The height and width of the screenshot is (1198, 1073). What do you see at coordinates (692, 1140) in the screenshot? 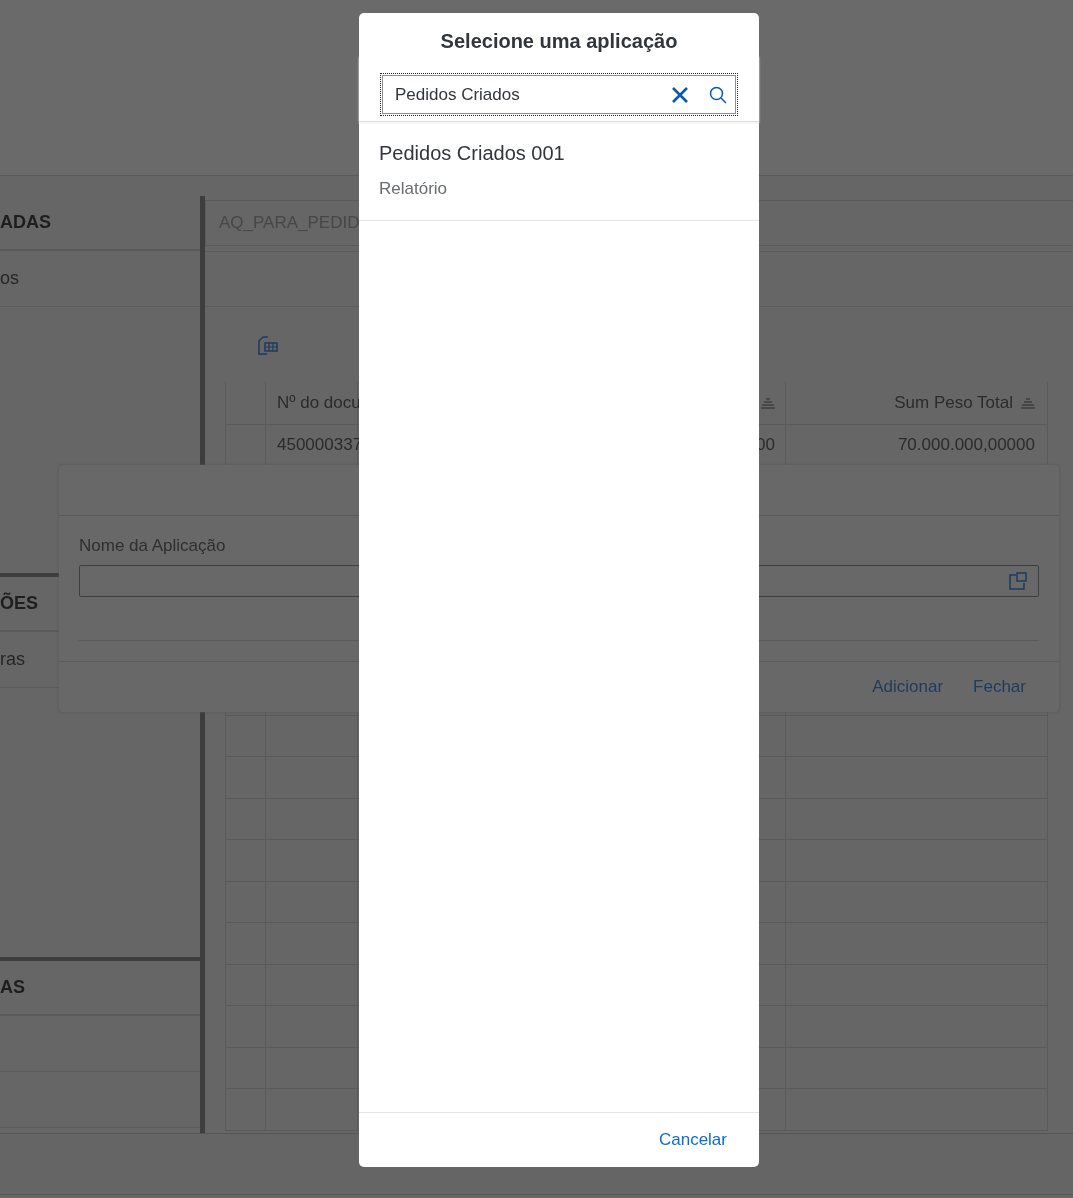
I see `cancel-button: Cancelar` at bounding box center [692, 1140].